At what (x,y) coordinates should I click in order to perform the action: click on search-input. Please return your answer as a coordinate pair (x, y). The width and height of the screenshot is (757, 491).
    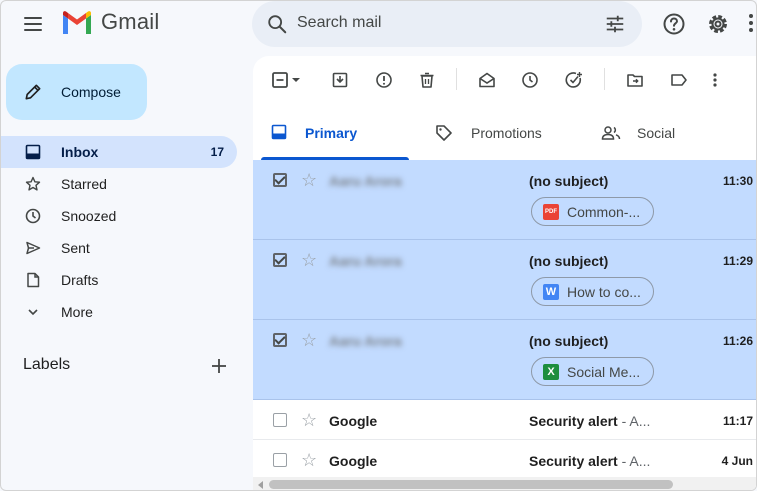
    Looking at the image, I should click on (437, 23).